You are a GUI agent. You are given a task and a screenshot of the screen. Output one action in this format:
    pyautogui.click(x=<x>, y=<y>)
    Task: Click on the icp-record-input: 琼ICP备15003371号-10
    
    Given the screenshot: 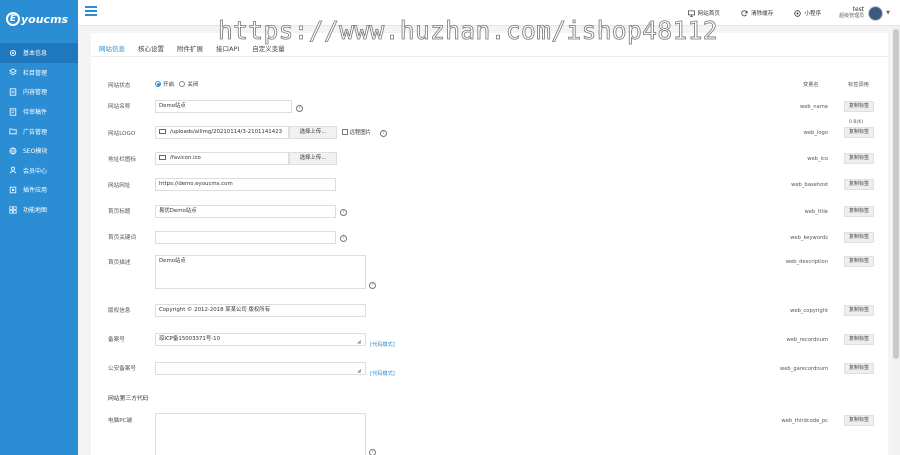 What is the action you would take?
    pyautogui.click(x=260, y=339)
    